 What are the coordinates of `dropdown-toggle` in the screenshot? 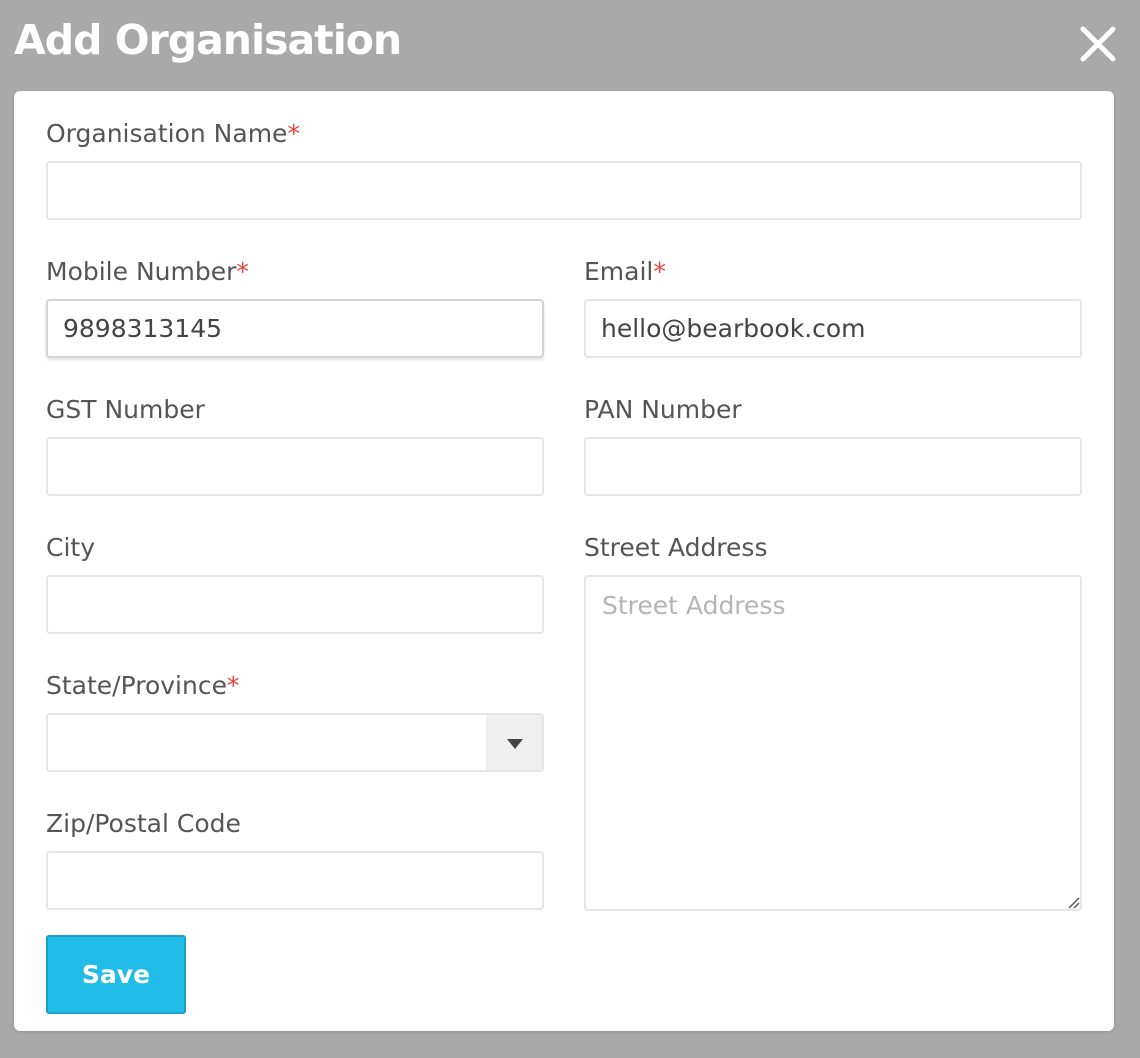 It's located at (514, 742).